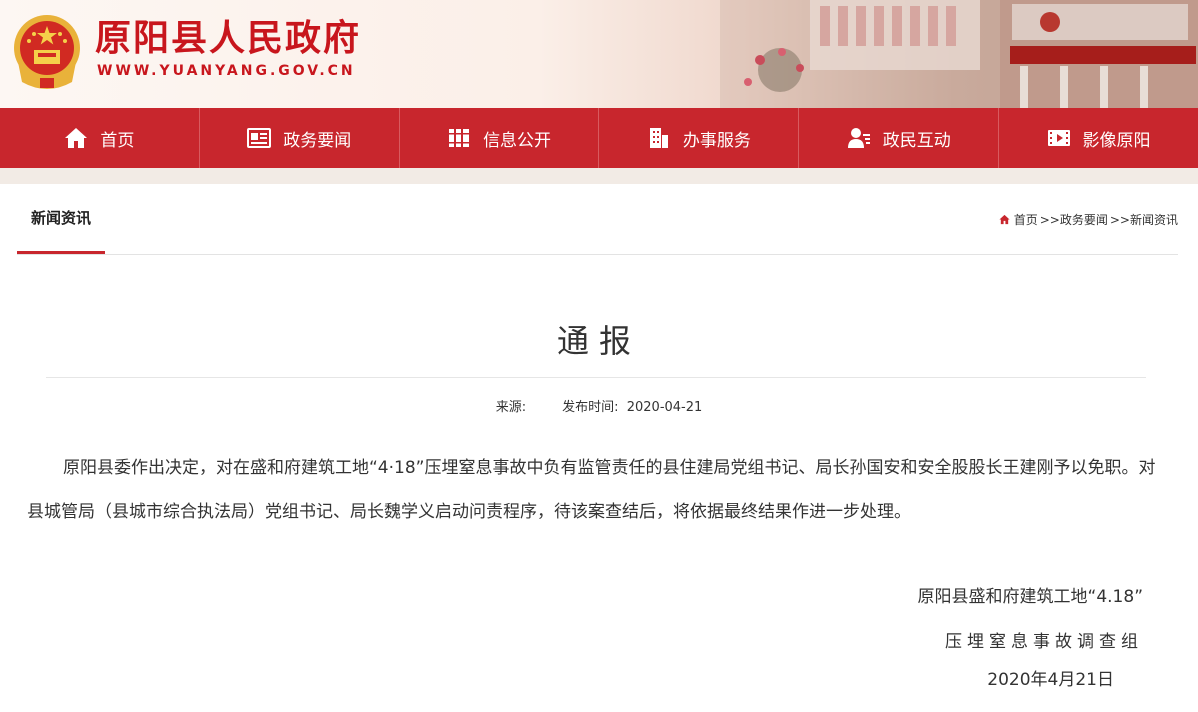 Image resolution: width=1198 pixels, height=712 pixels. What do you see at coordinates (47, 52) in the screenshot?
I see `national-emblem-icon` at bounding box center [47, 52].